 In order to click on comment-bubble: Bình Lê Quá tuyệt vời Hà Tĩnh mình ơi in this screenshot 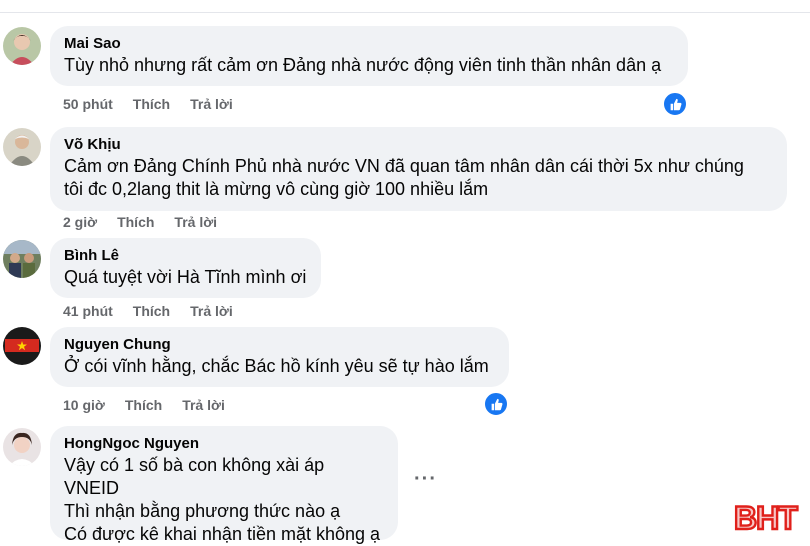, I will do `click(185, 268)`.